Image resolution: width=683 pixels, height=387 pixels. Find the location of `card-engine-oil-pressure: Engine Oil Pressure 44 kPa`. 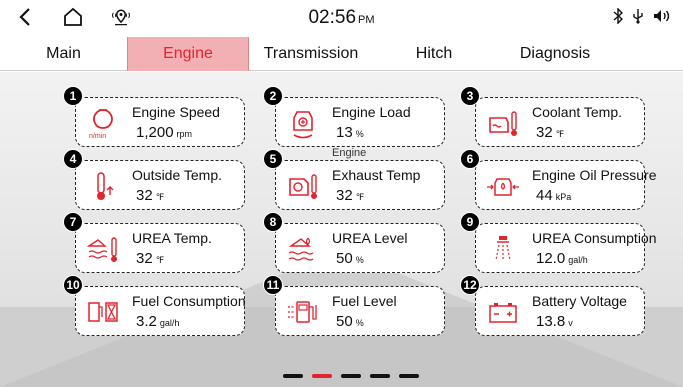

card-engine-oil-pressure: Engine Oil Pressure 44 kPa is located at coordinates (566, 185).